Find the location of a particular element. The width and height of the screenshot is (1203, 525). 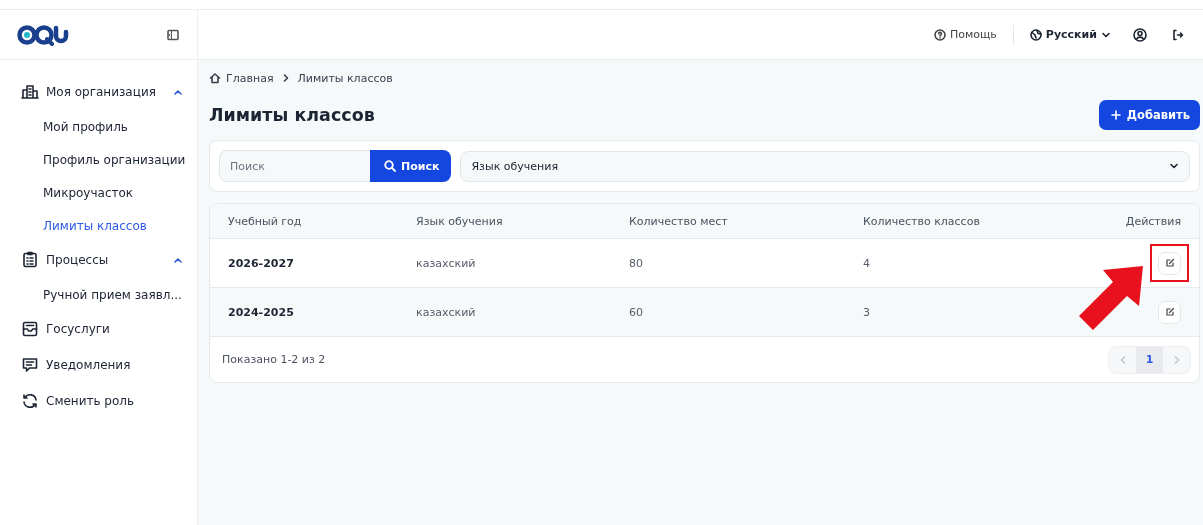

breadcrumb-link: Главная is located at coordinates (241, 78).